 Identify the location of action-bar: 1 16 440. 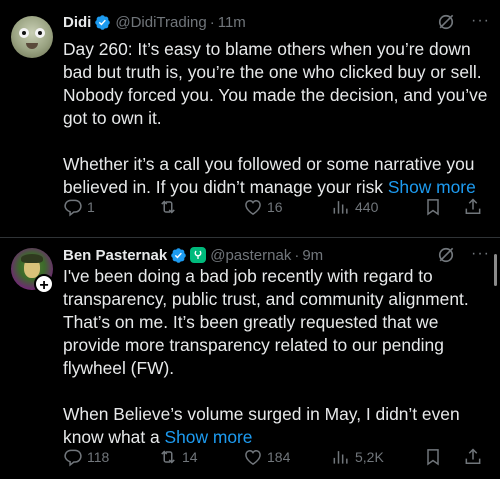
(278, 207).